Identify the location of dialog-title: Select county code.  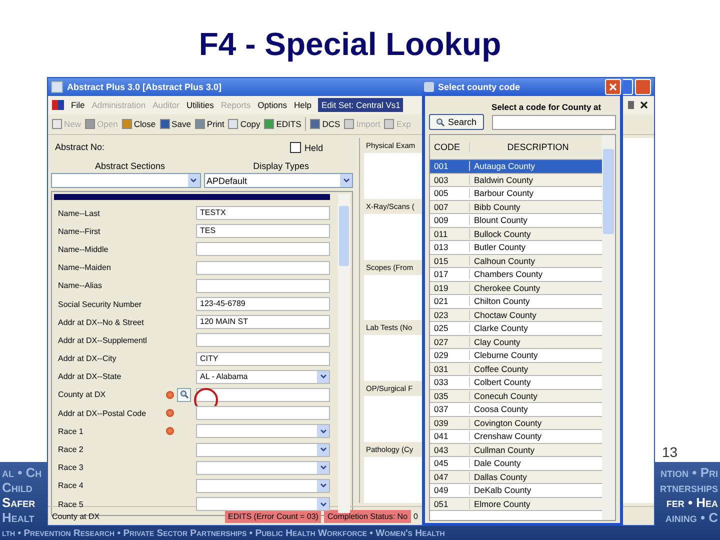
(479, 87).